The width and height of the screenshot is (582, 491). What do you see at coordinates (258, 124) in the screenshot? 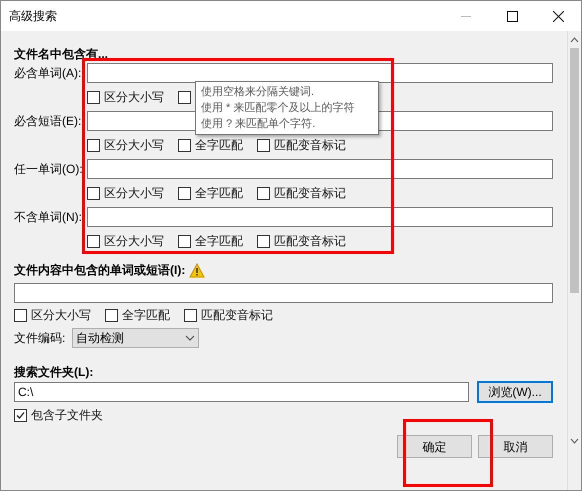
I see `tooltip-text: 使用 ? 来匹配单个字符.` at bounding box center [258, 124].